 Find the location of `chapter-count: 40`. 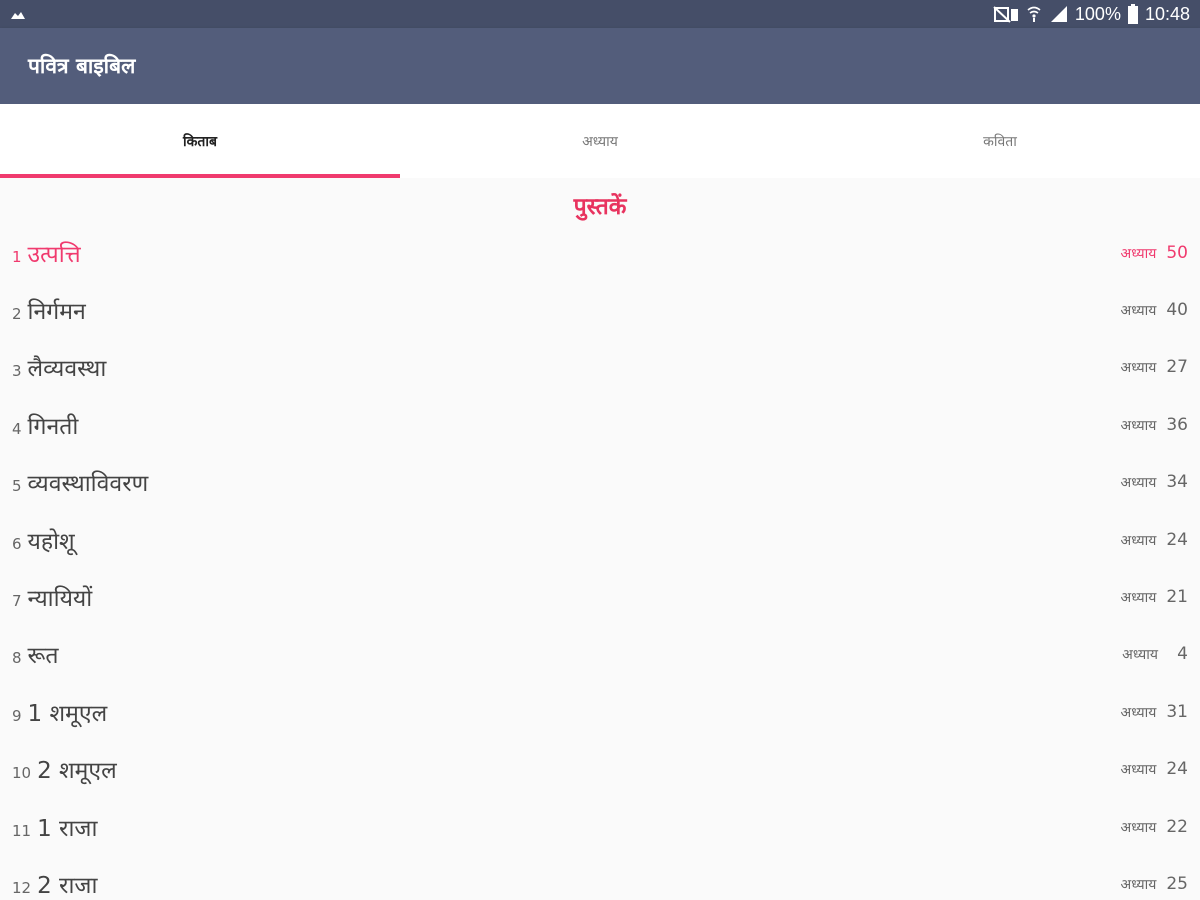

chapter-count: 40 is located at coordinates (1177, 310).